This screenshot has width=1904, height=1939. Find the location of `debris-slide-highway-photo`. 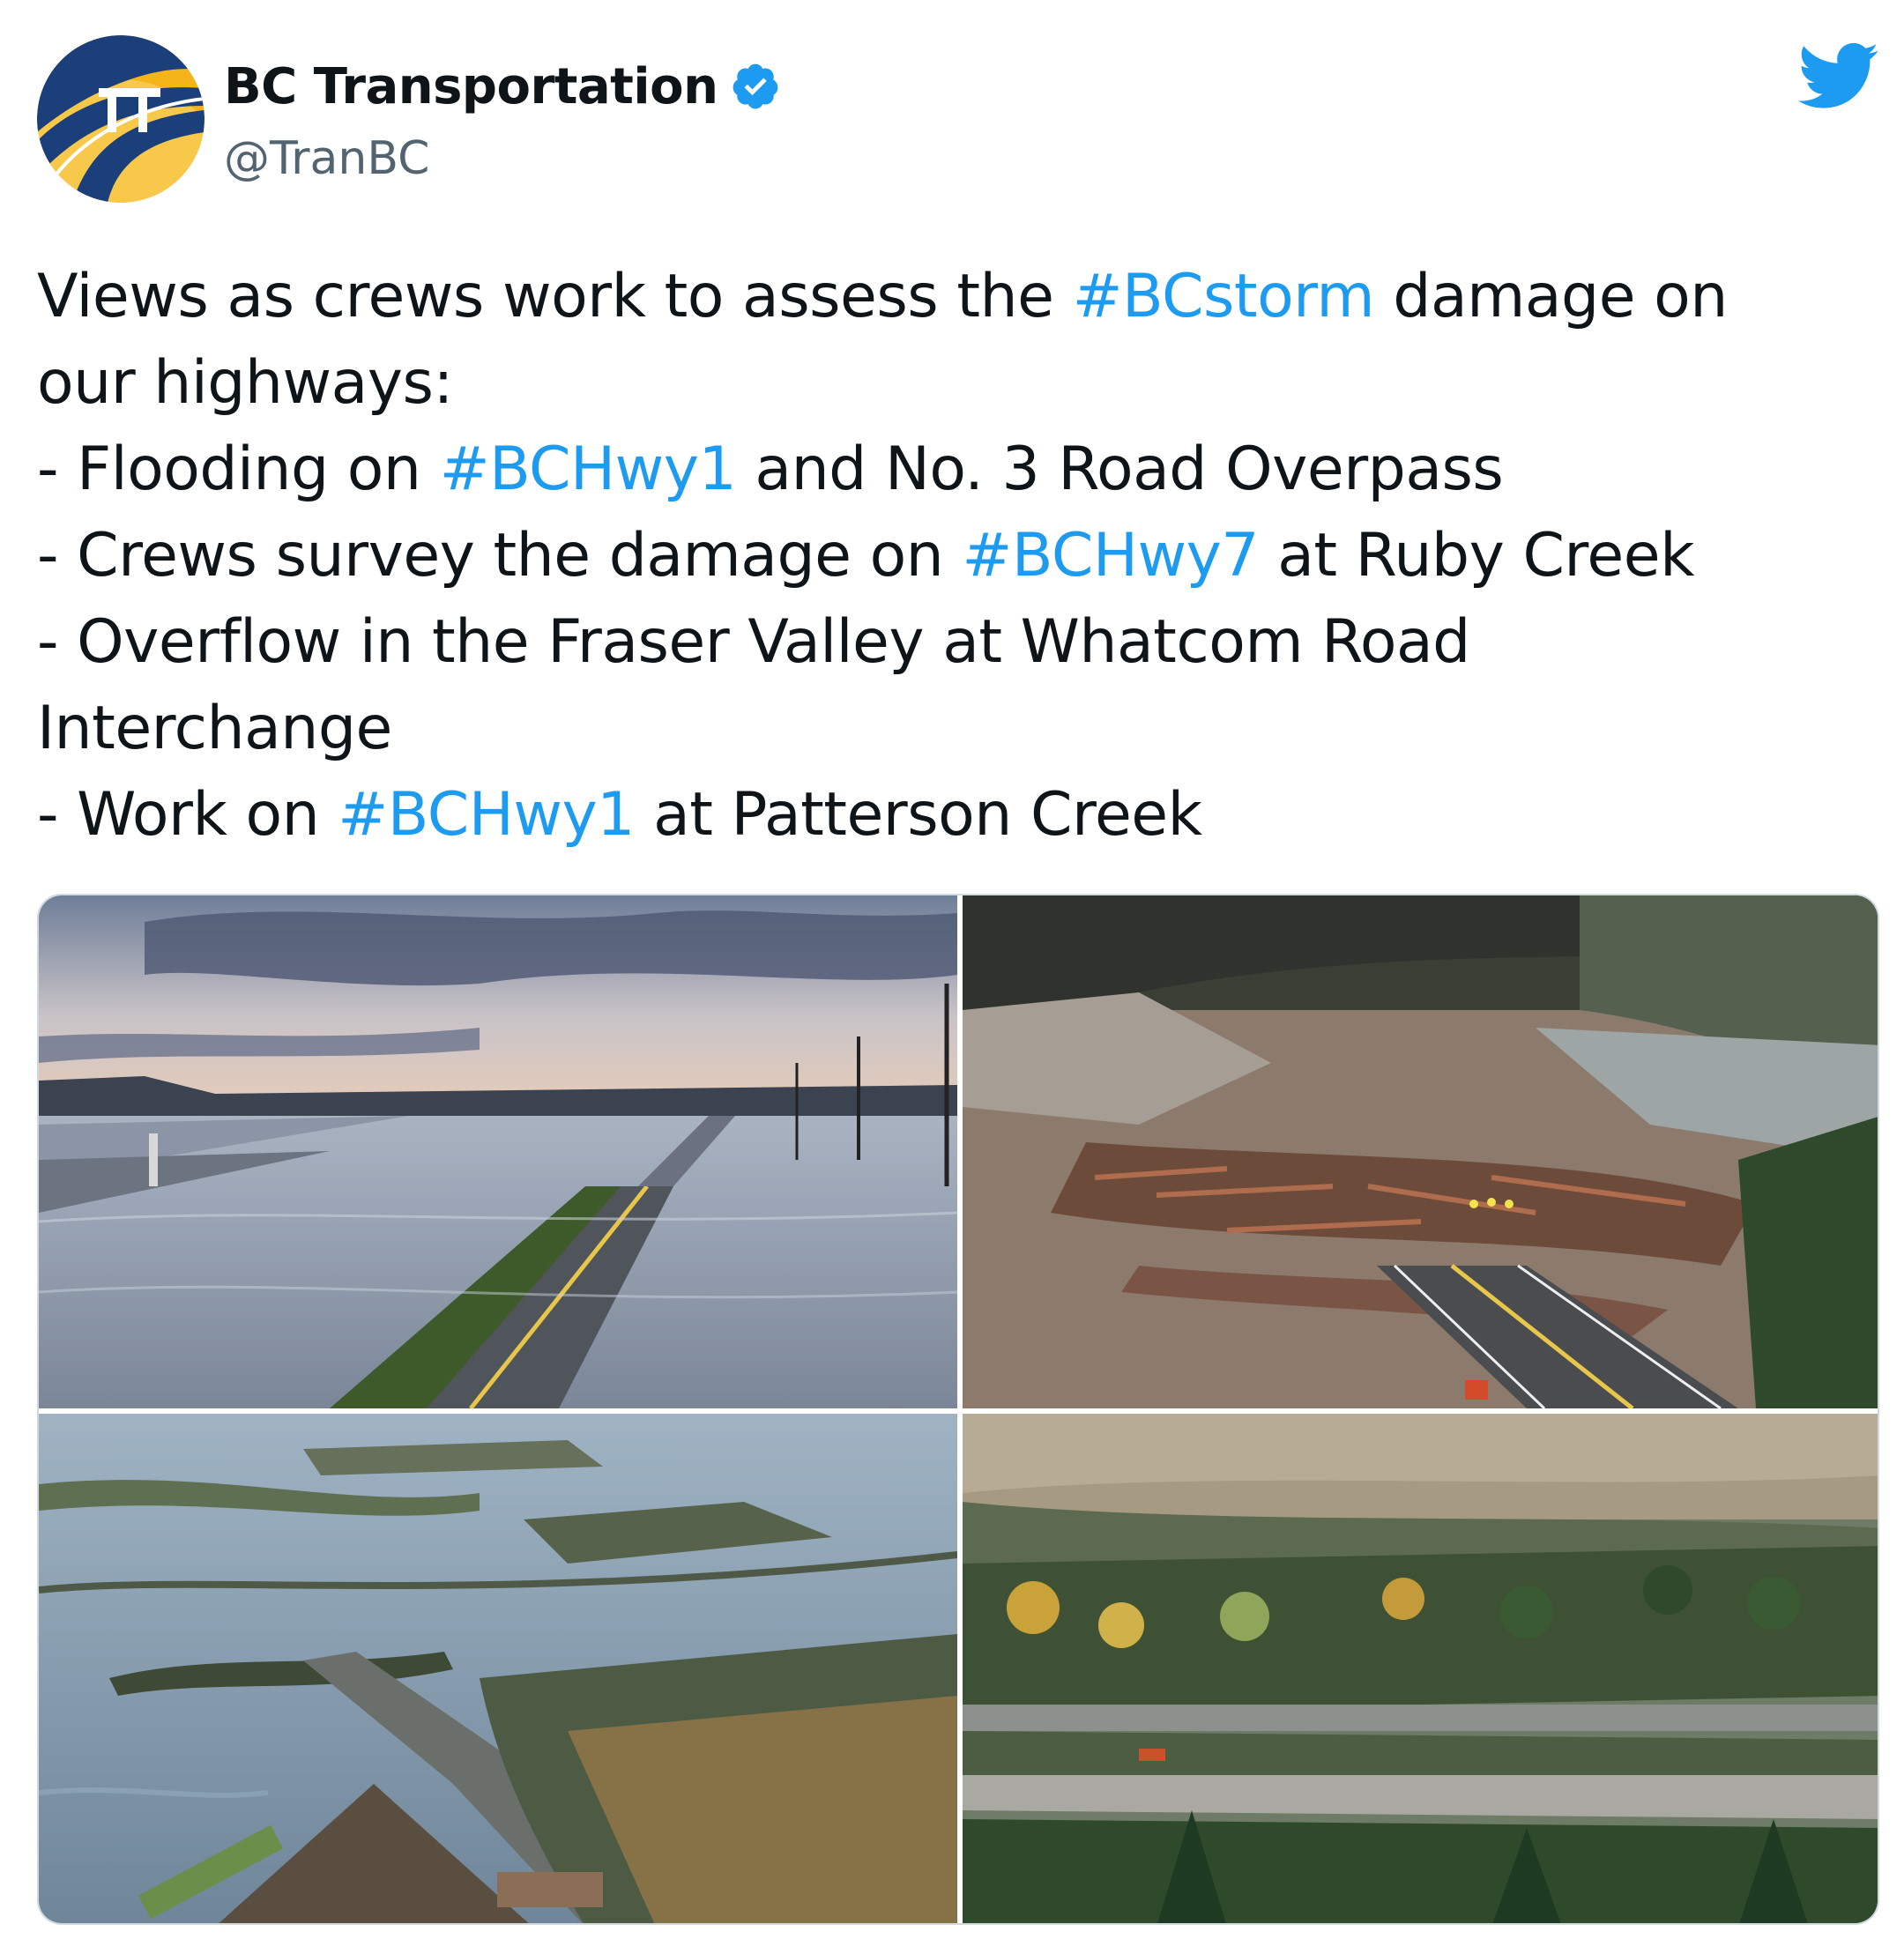

debris-slide-highway-photo is located at coordinates (1420, 1151).